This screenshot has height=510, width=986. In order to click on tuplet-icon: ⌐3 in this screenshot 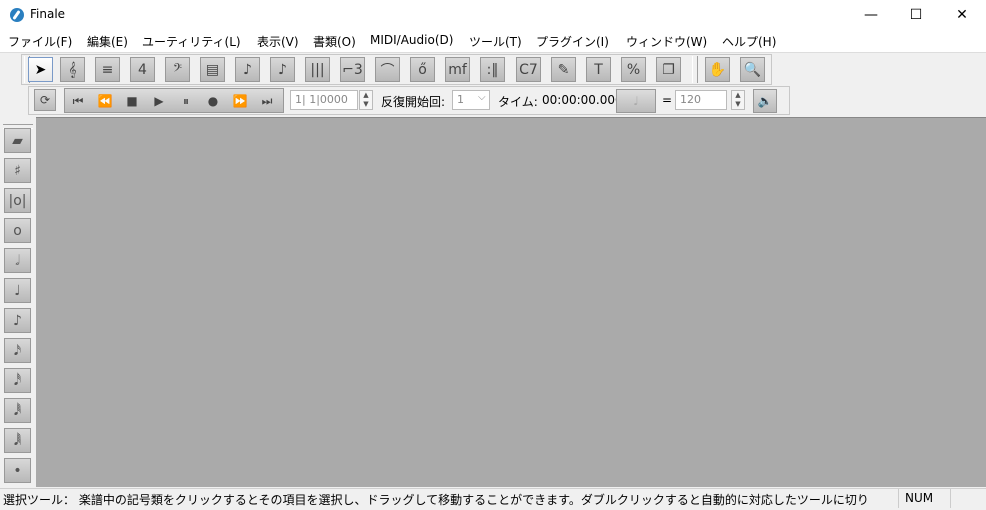, I will do `click(352, 69)`.